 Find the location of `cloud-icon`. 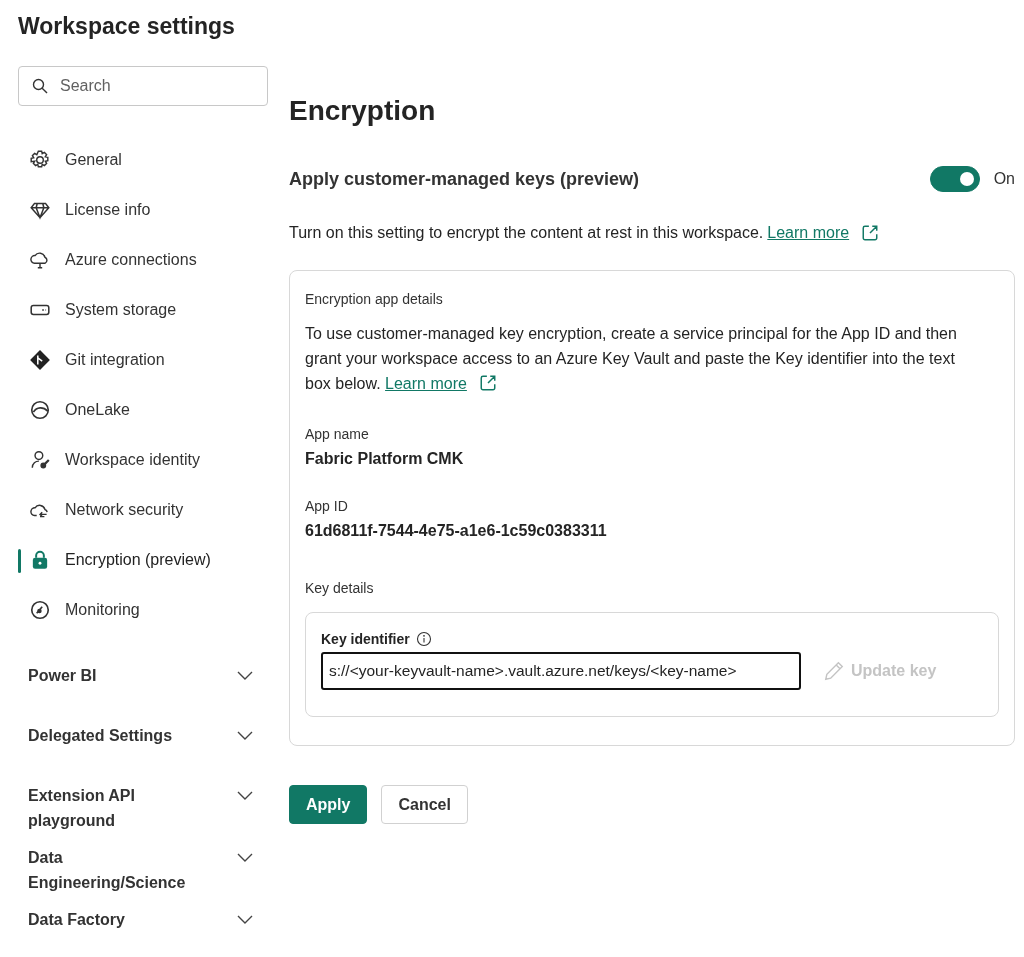

cloud-icon is located at coordinates (40, 260).